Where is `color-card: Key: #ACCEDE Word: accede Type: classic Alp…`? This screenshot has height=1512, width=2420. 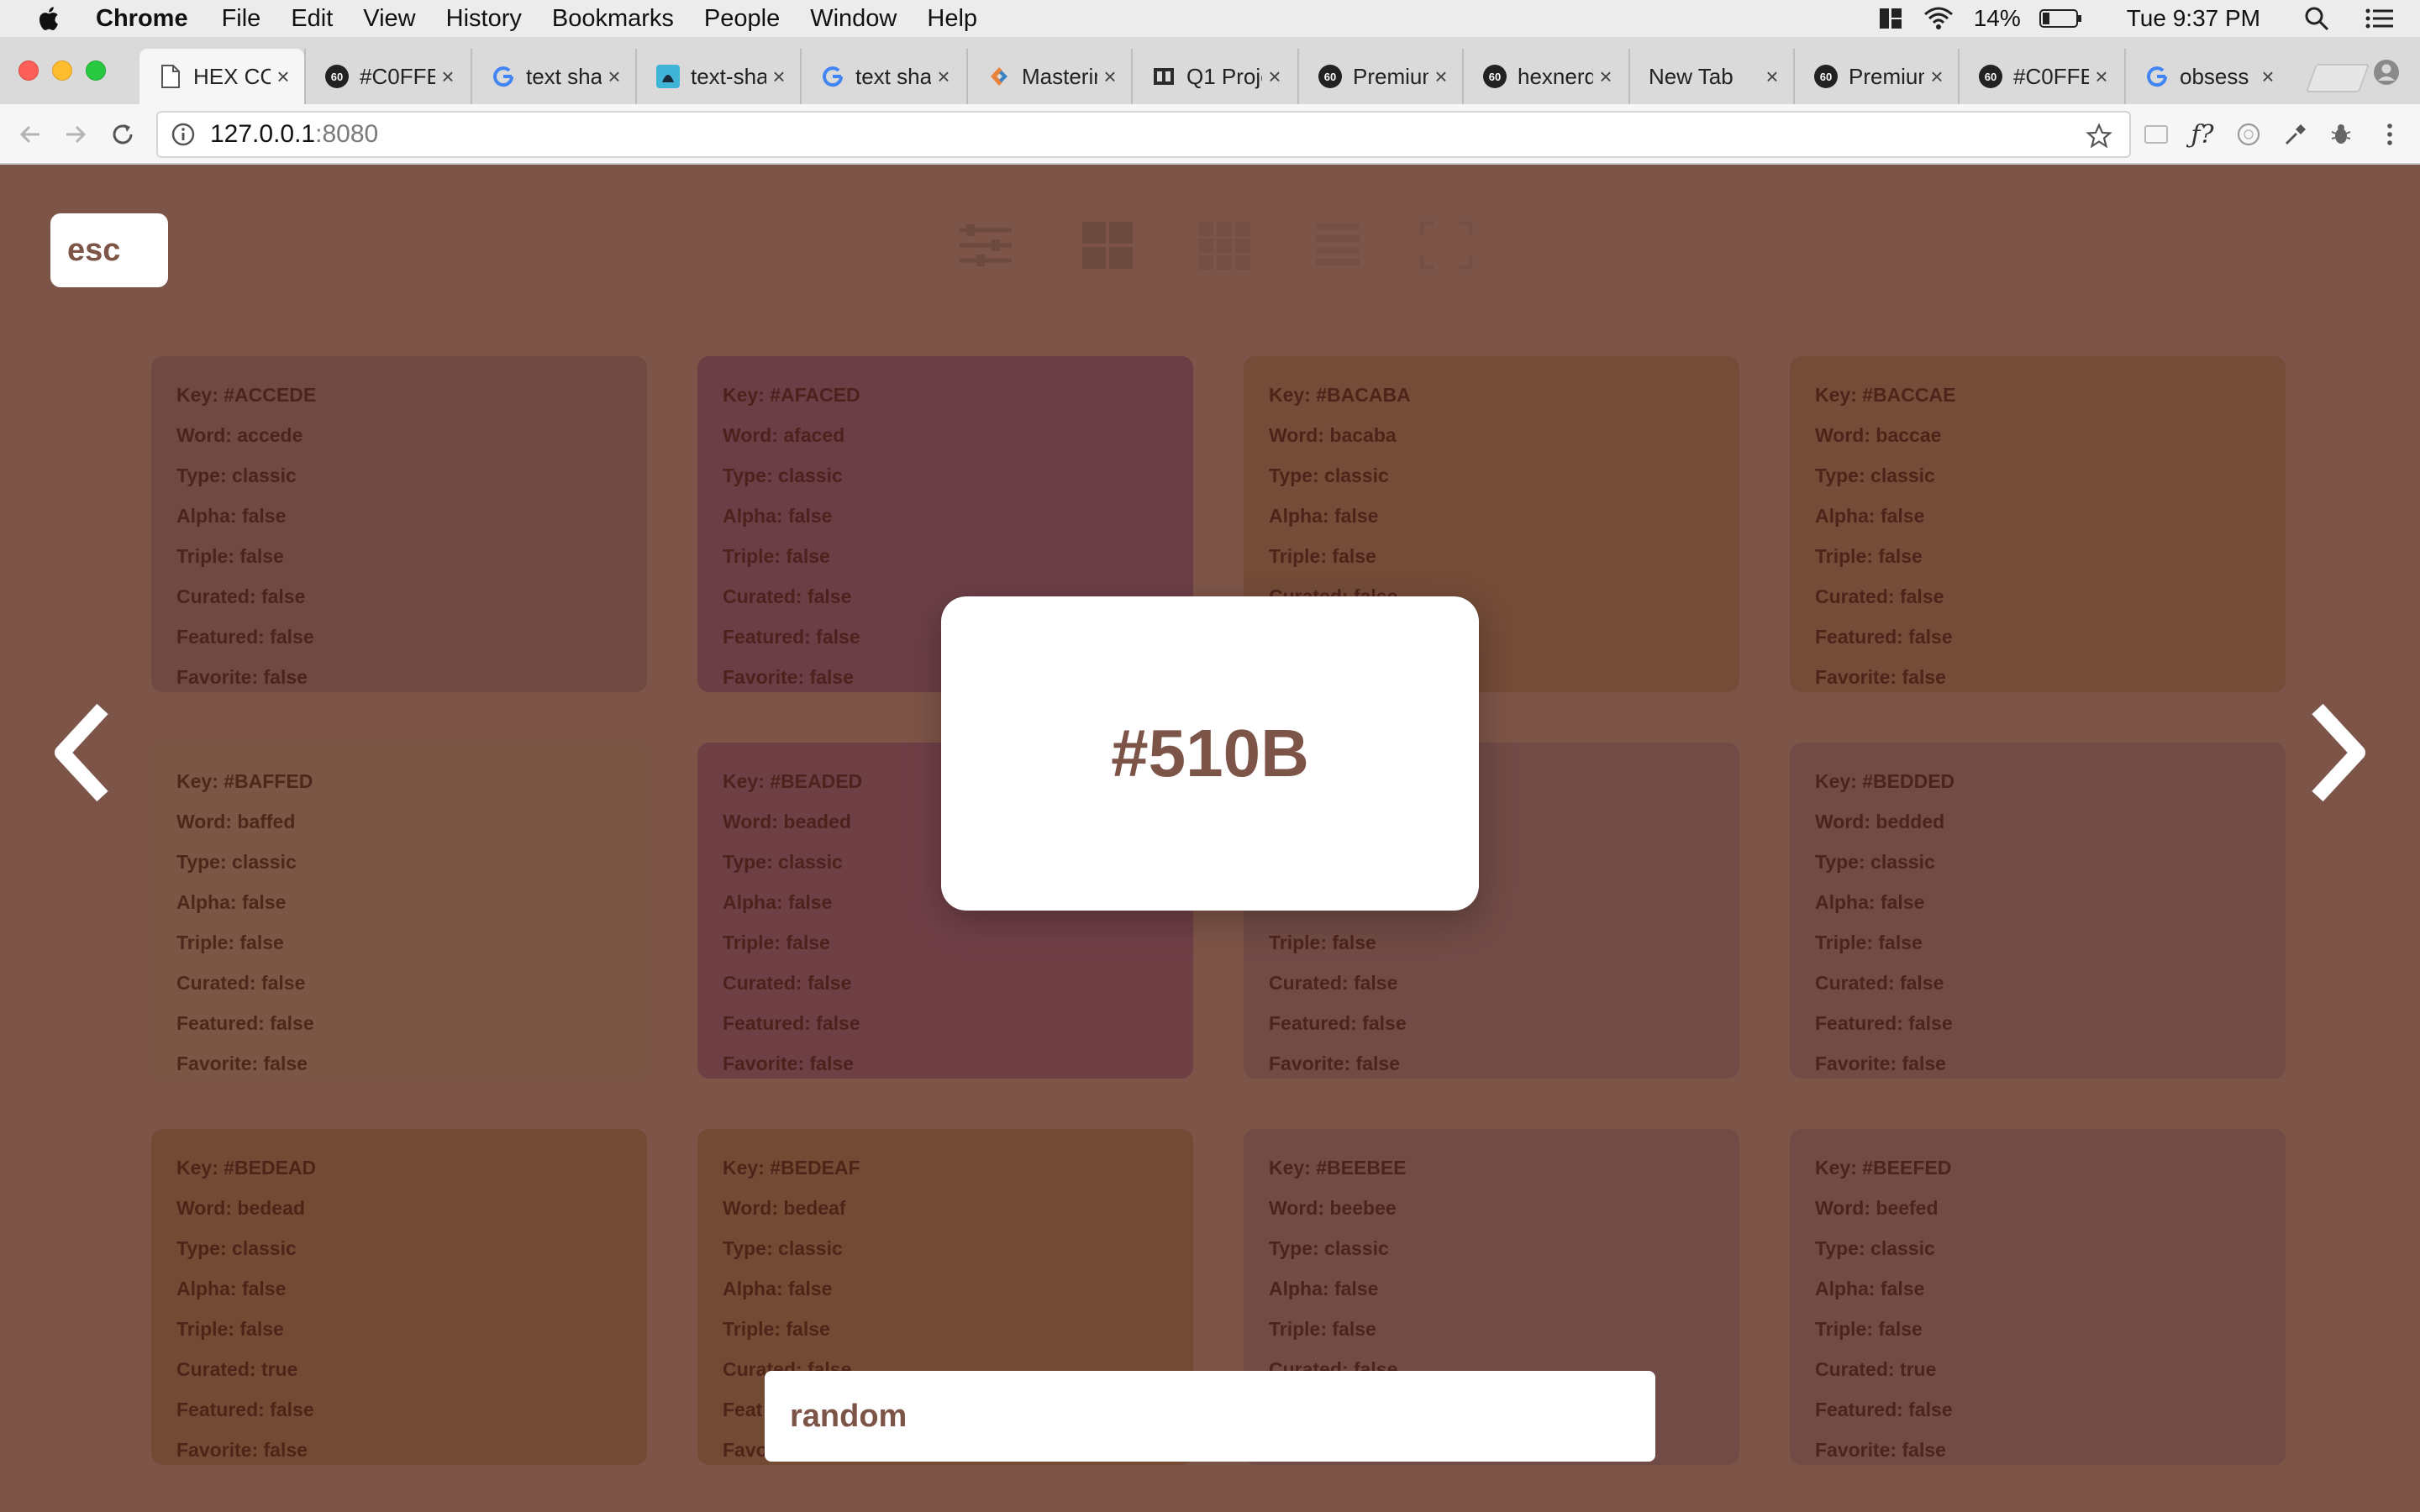
color-card: Key: #ACCEDE Word: accede Type: classic Alp… is located at coordinates (399, 524).